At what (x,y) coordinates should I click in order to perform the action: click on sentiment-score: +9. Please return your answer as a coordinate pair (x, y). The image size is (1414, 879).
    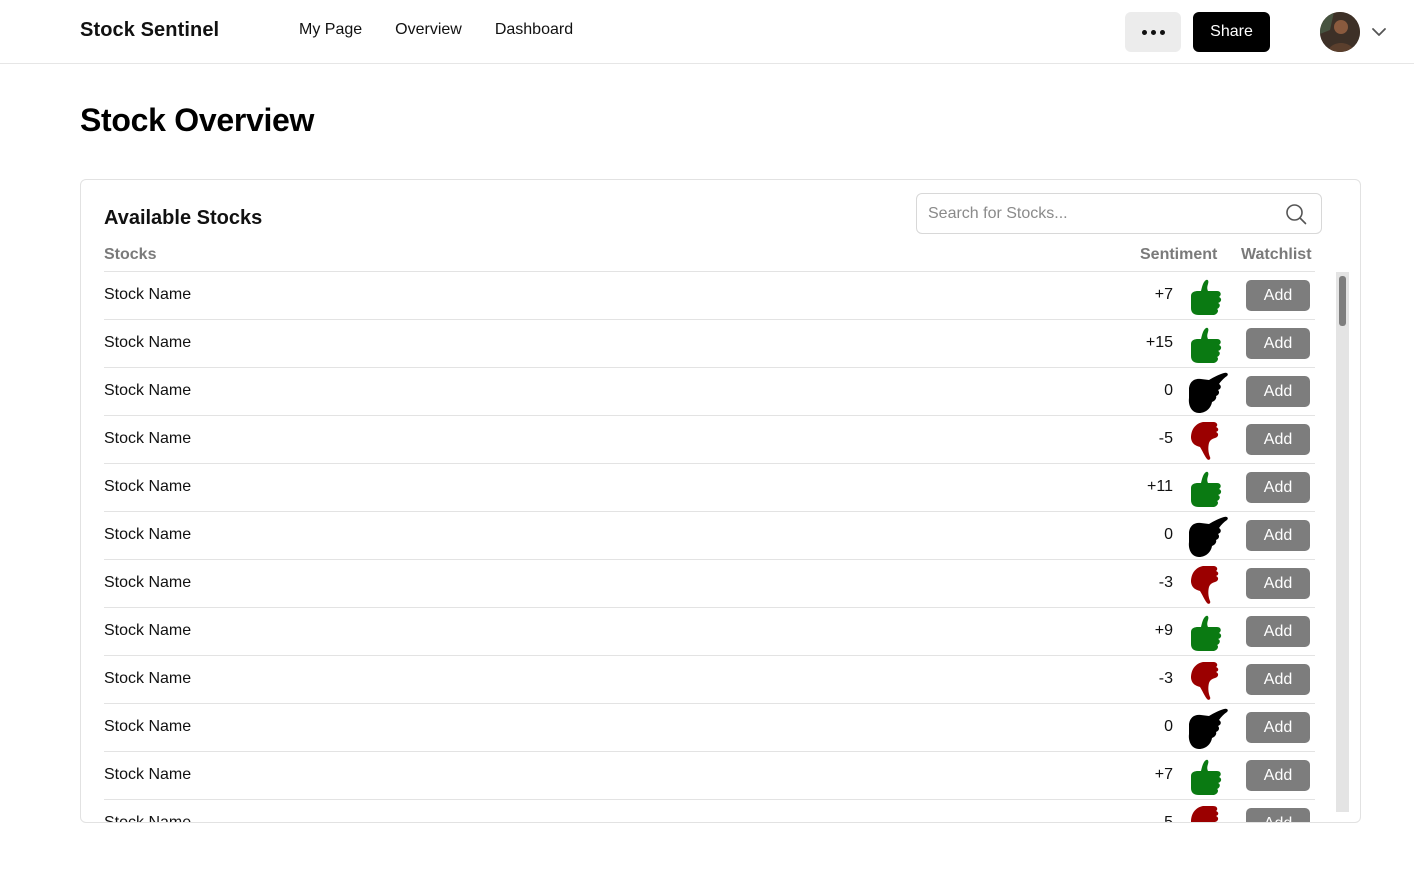
    Looking at the image, I should click on (1163, 630).